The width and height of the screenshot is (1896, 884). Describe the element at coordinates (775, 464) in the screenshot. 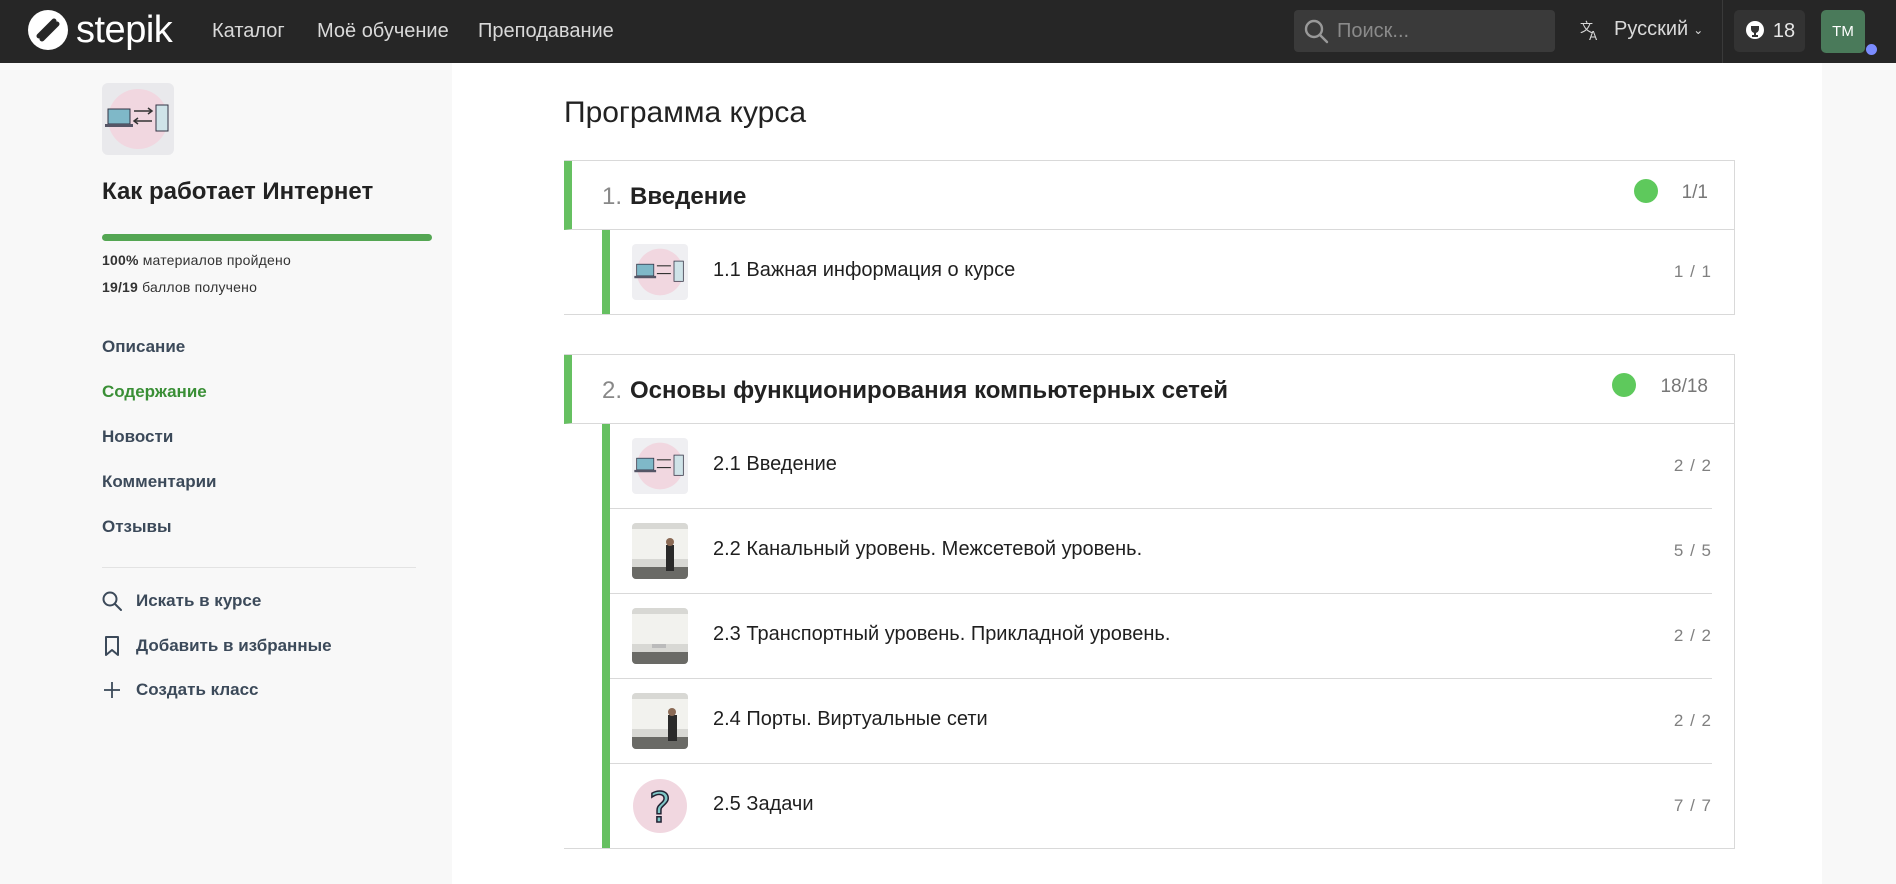

I see `lesson-title: 2.1 Введение` at that location.